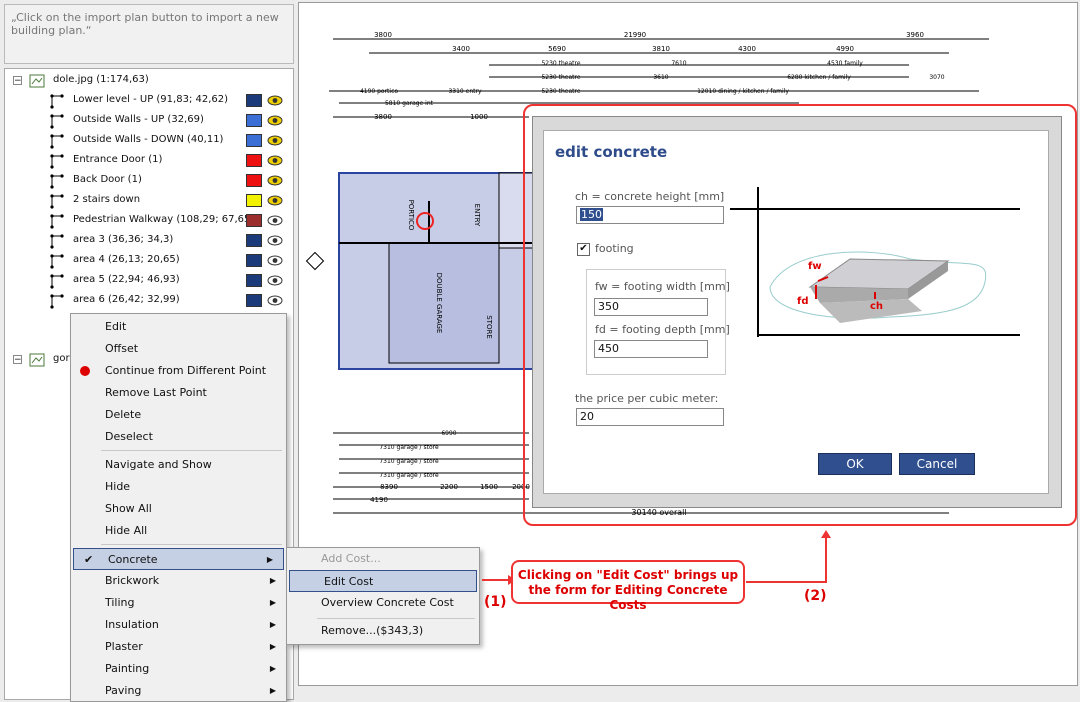 The image size is (1080, 702). What do you see at coordinates (178, 415) in the screenshot?
I see `menu-item: Delete` at bounding box center [178, 415].